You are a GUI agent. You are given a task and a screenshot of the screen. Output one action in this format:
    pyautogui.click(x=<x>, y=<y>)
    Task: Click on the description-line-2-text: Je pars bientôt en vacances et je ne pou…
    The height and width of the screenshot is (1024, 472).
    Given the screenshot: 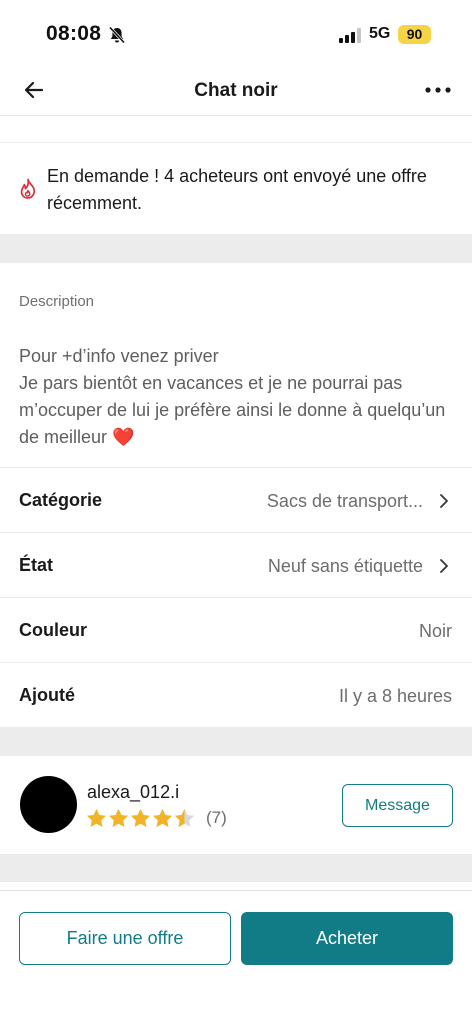 What is the action you would take?
    pyautogui.click(x=232, y=410)
    